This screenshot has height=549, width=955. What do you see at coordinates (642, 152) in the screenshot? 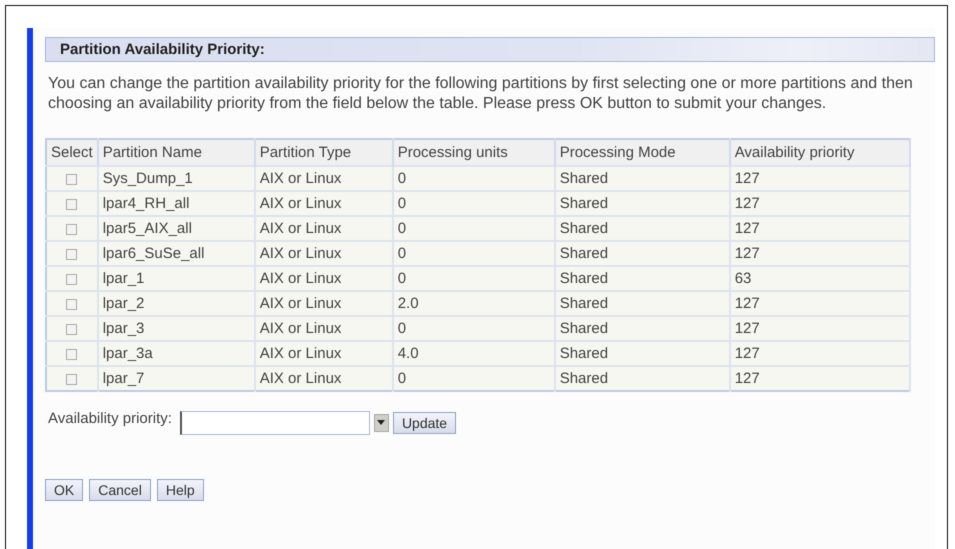
I see `column-header: Processing Mode` at bounding box center [642, 152].